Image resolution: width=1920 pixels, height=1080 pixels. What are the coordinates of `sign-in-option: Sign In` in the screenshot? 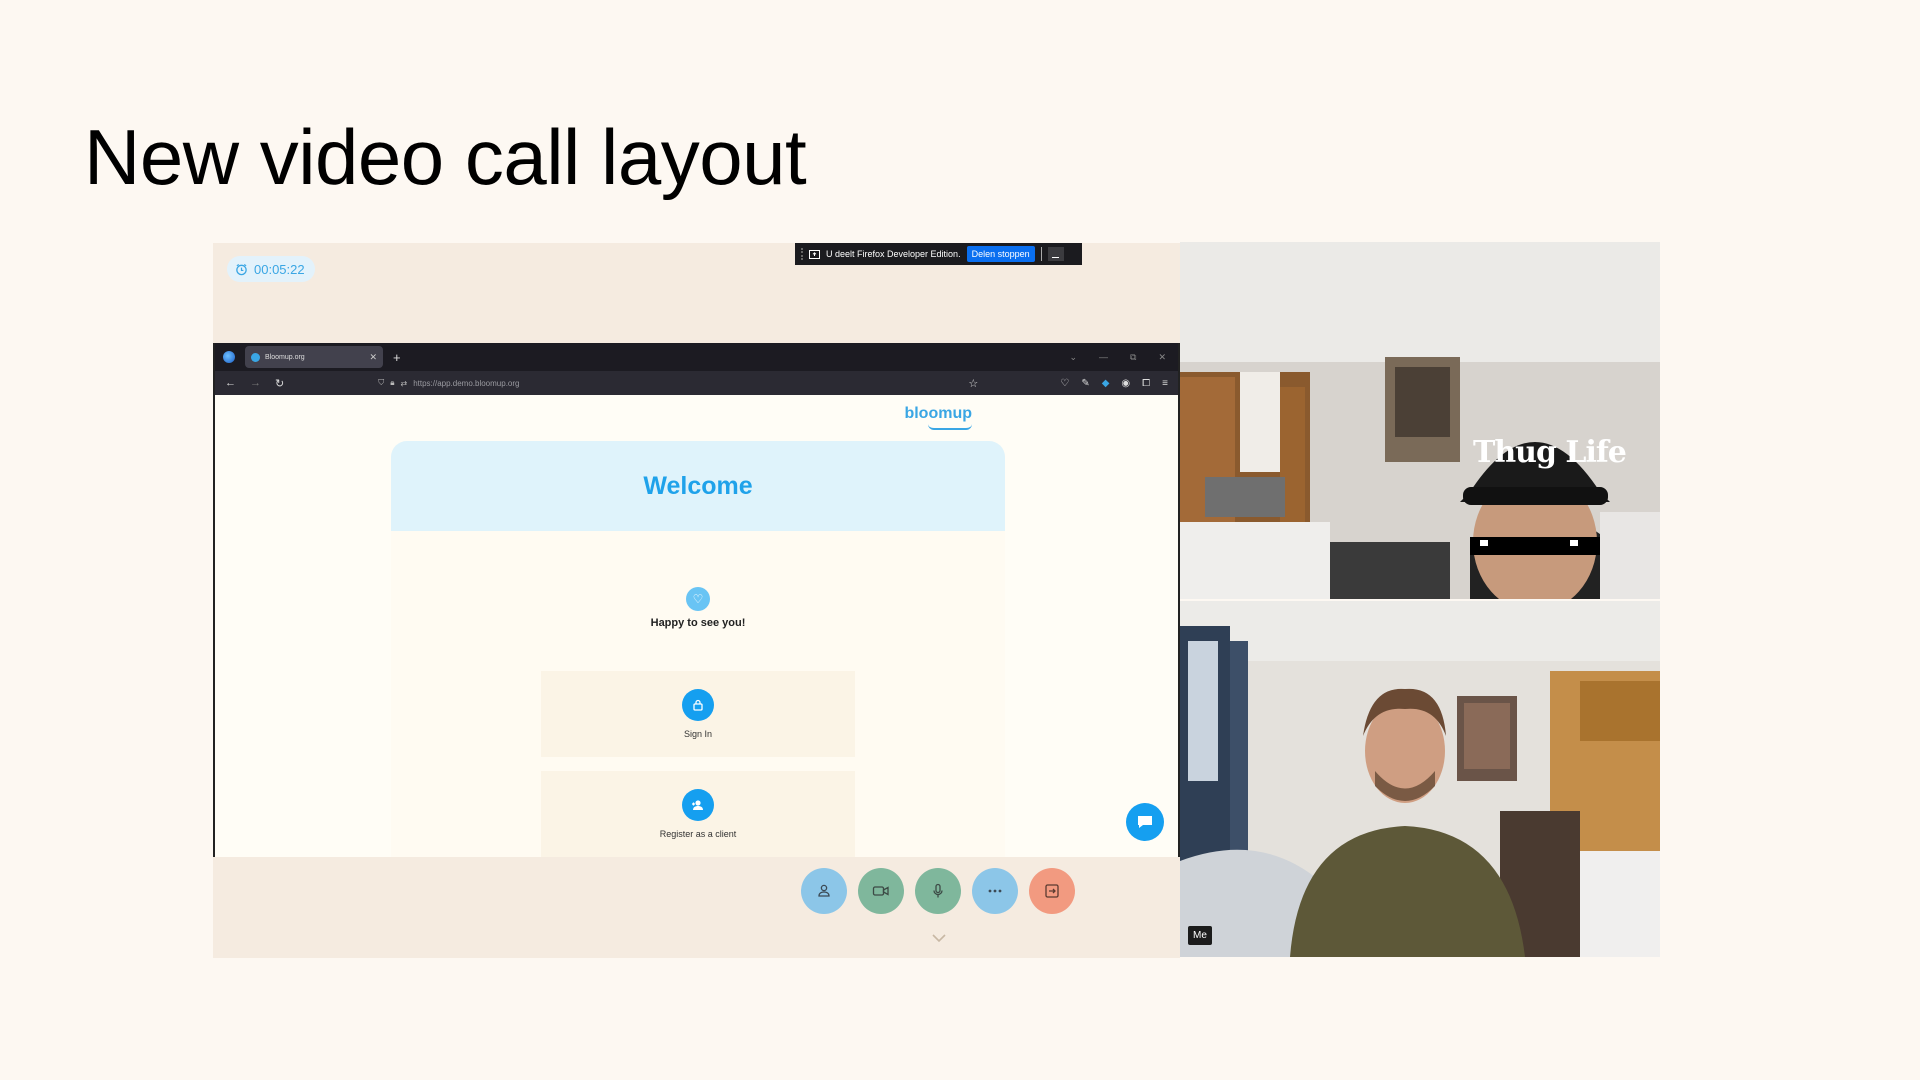 It's located at (698, 714).